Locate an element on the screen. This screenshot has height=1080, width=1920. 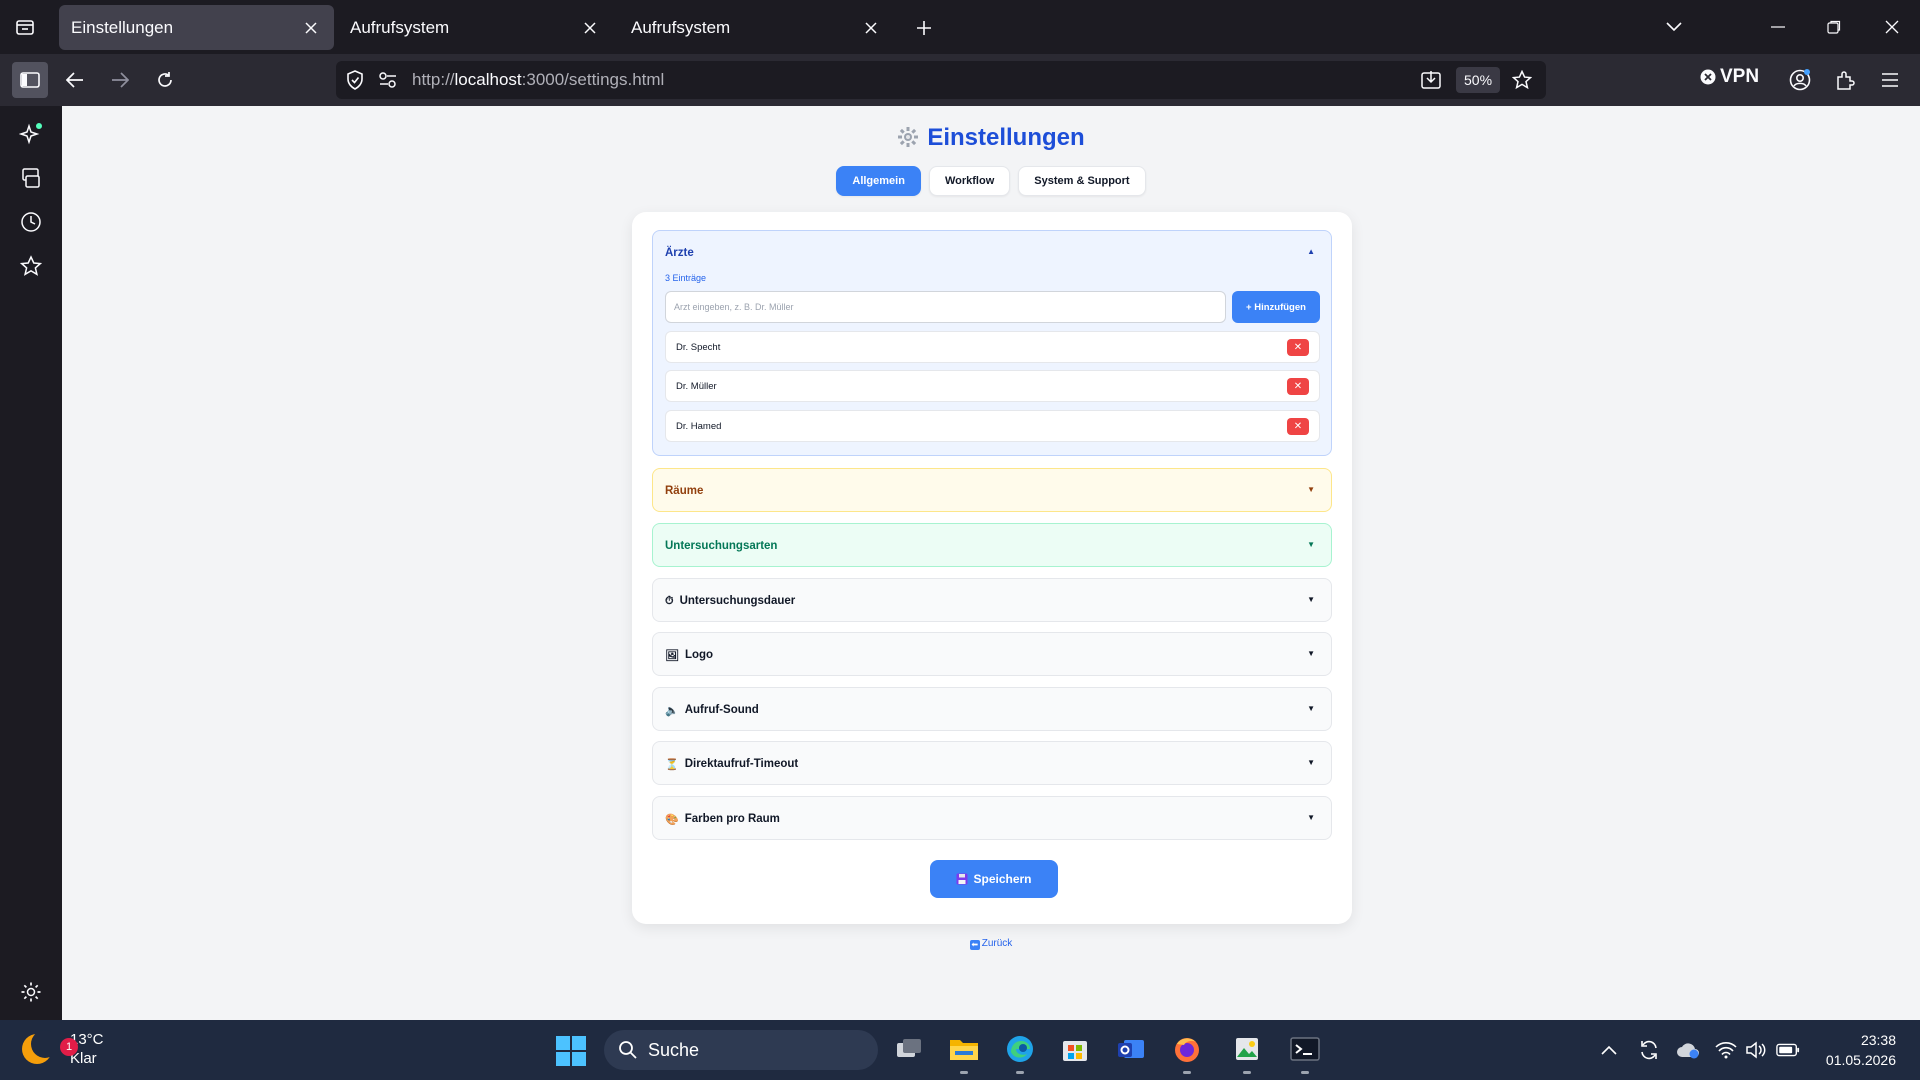
sidebar-settings-gear-icon is located at coordinates (31, 992).